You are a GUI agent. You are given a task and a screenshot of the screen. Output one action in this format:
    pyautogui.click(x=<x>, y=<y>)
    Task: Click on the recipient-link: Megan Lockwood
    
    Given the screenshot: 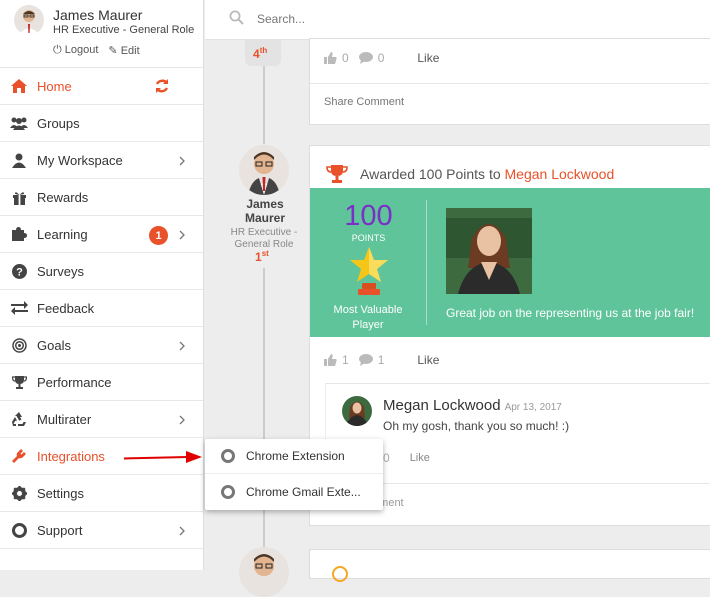 What is the action you would take?
    pyautogui.click(x=560, y=174)
    